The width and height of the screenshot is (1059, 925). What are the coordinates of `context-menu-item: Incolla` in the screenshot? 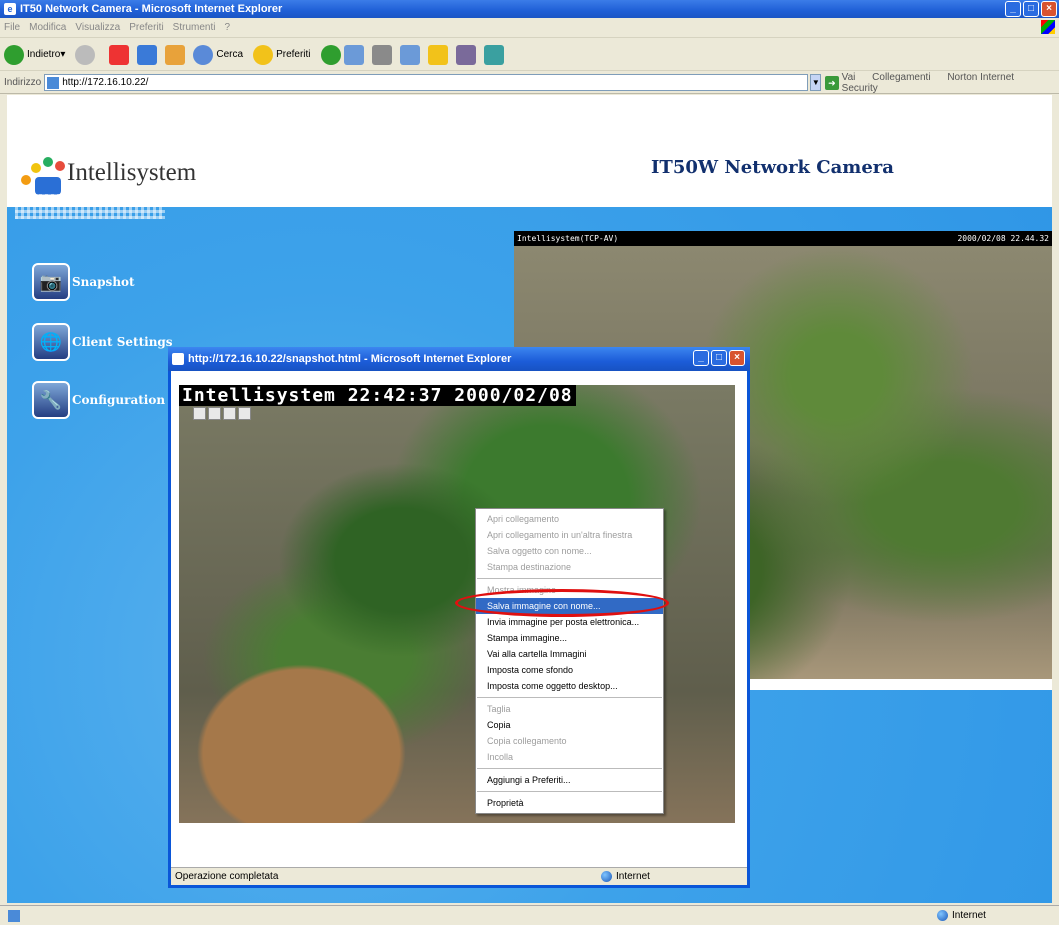 It's located at (500, 757).